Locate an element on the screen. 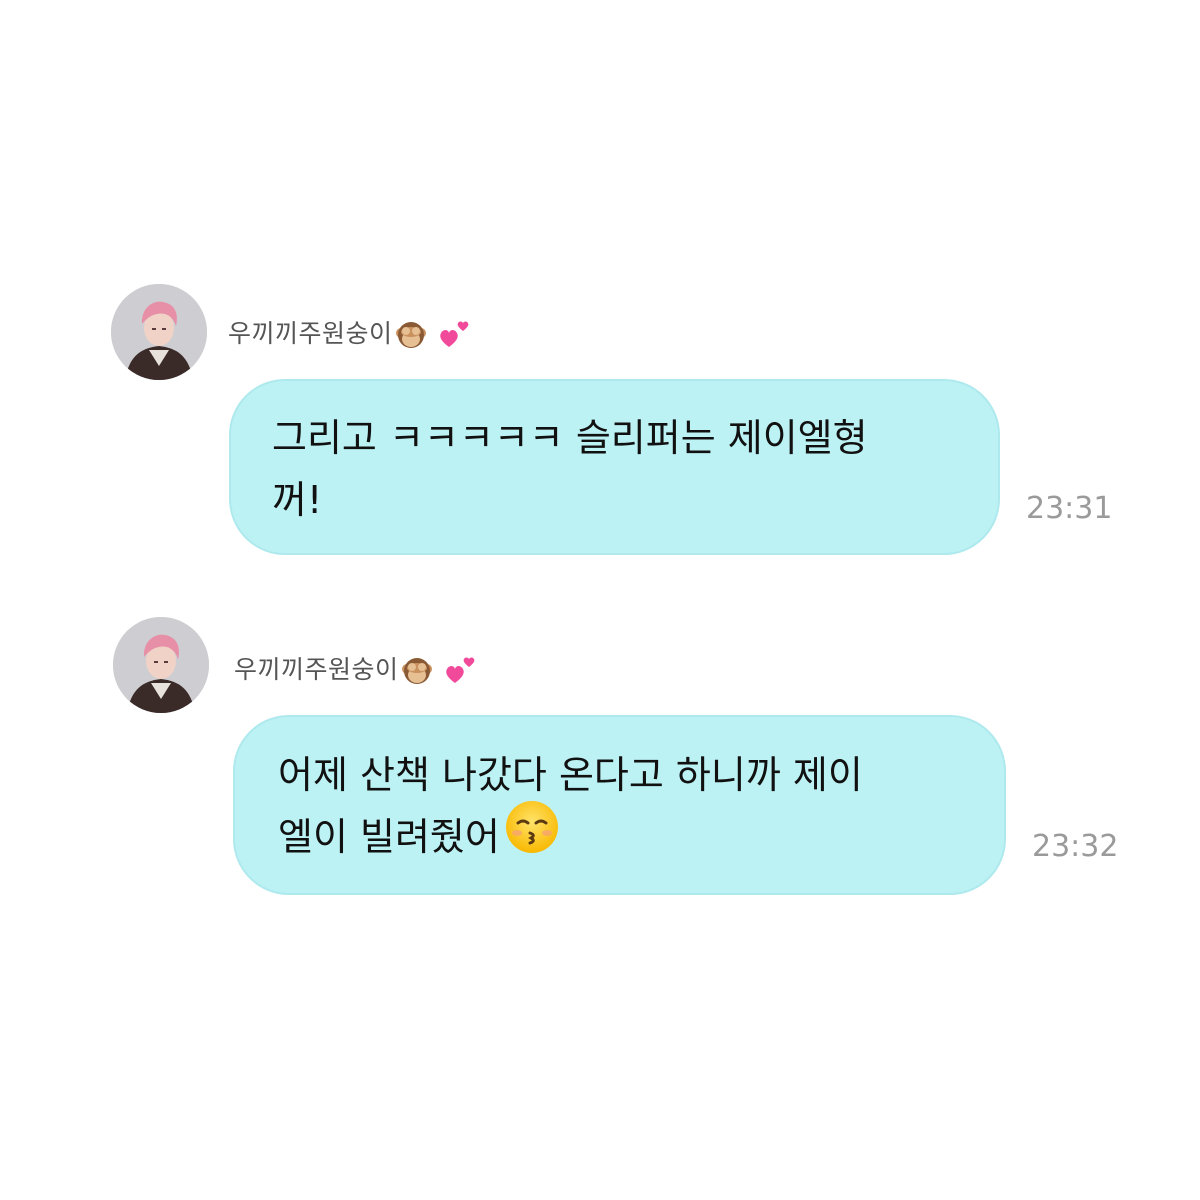  message-text: 어제 산책 나갔다 온다고 하니까 제이 엘이 빌려줬어 is located at coordinates (570, 808).